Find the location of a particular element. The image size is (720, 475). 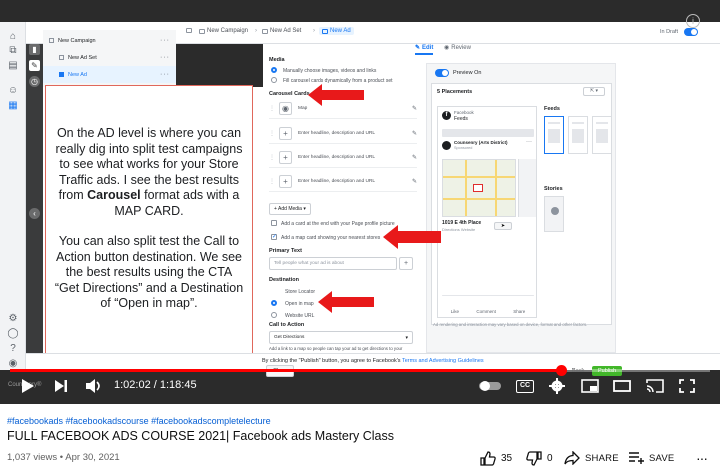

copy-icon: ⧉ is located at coordinates (13, 50).